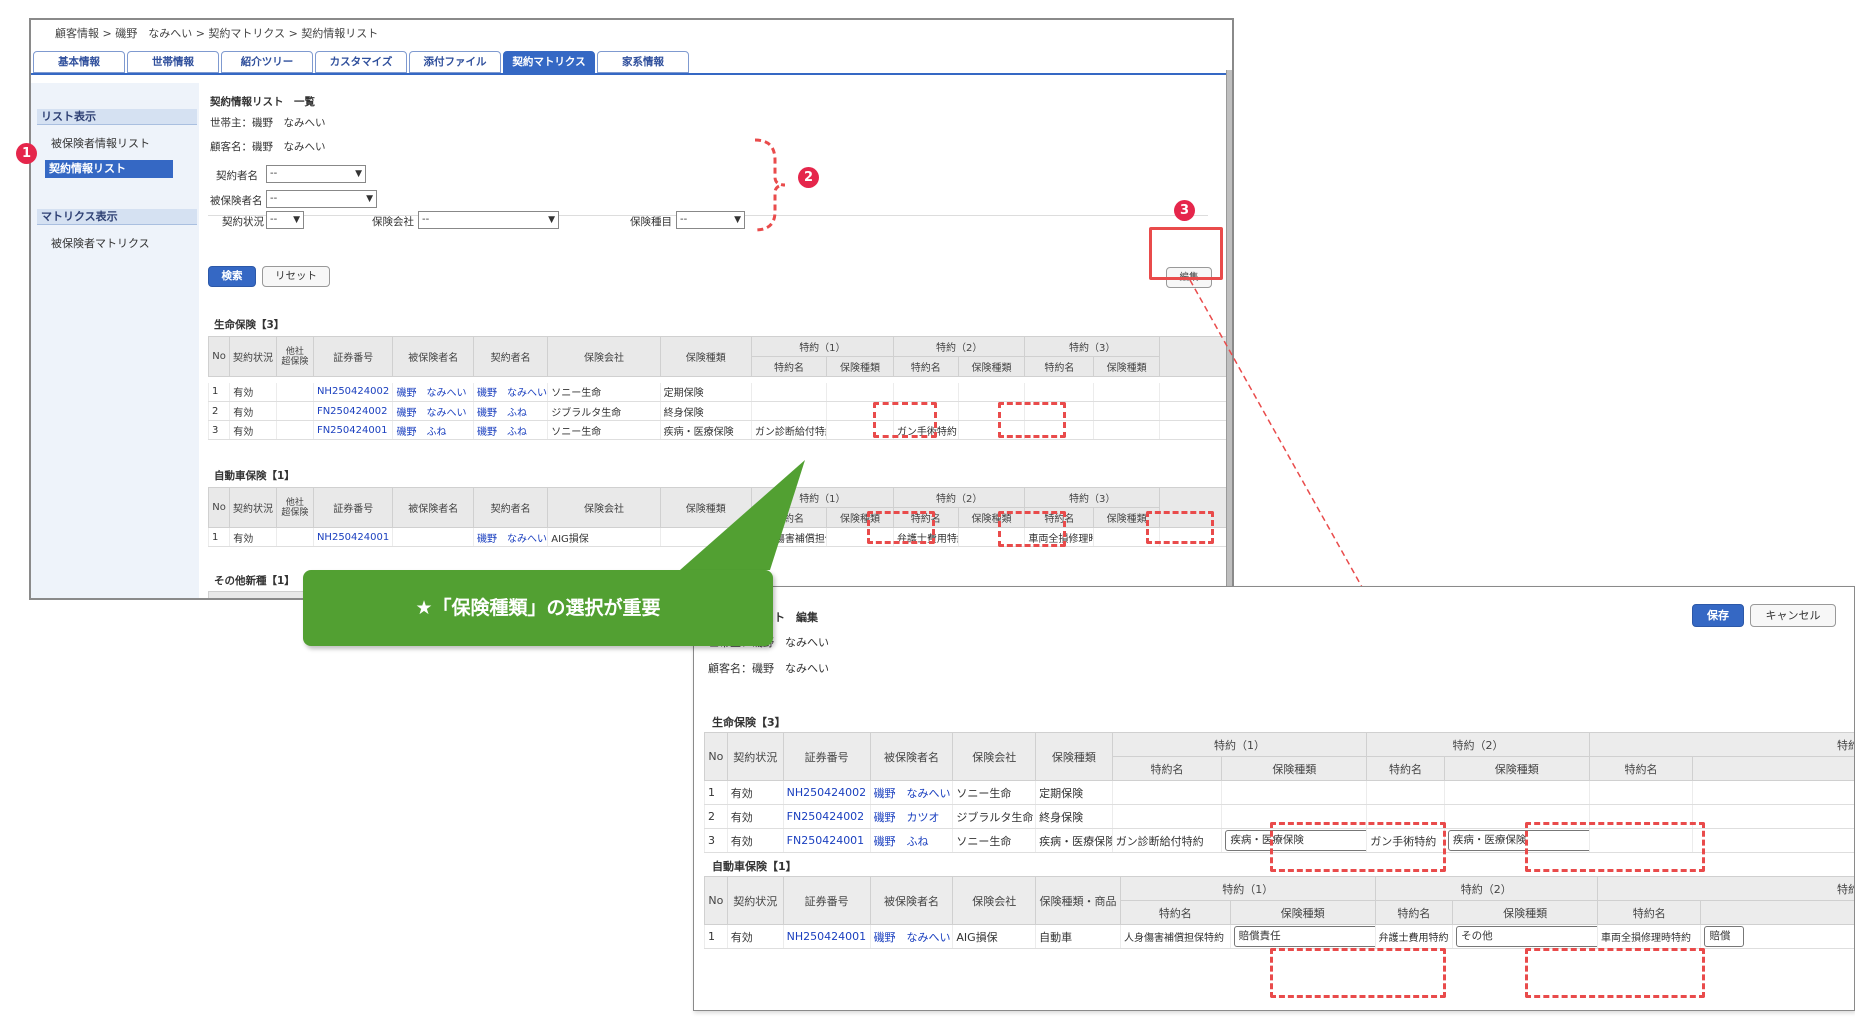 The image size is (1855, 1026). Describe the element at coordinates (79, 62) in the screenshot. I see `tab-basic-info: 基本情報` at that location.